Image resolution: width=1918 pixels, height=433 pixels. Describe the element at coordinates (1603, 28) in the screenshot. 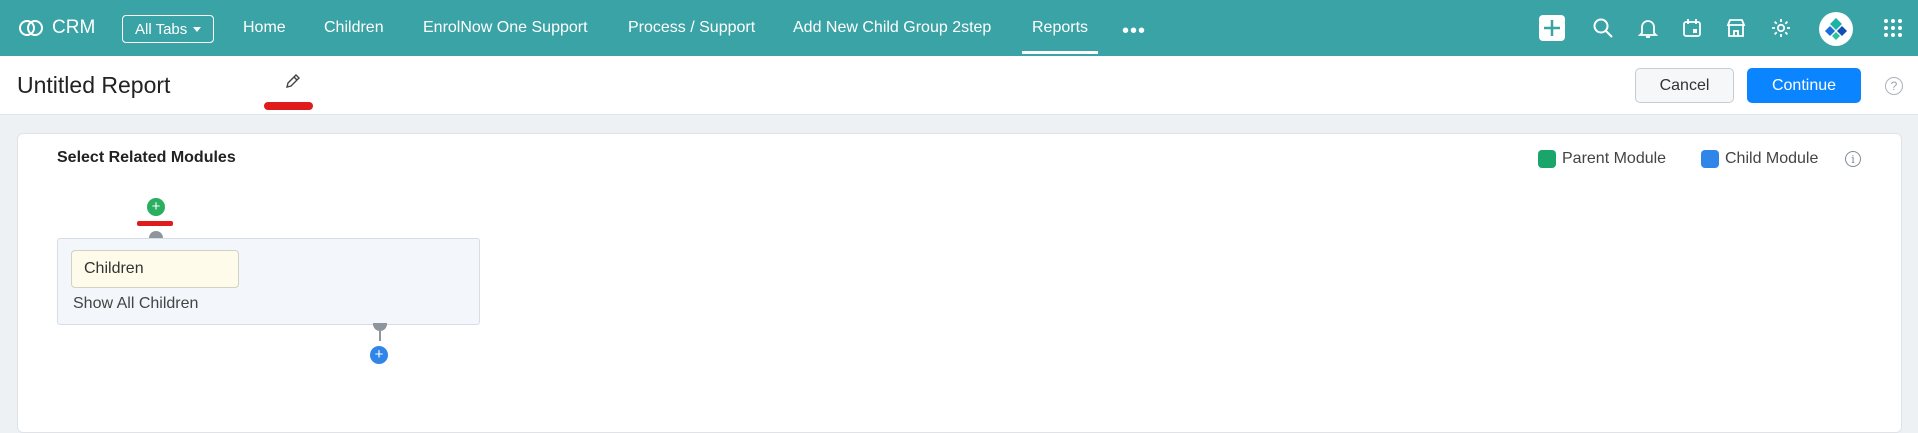

I see `search-icon` at that location.